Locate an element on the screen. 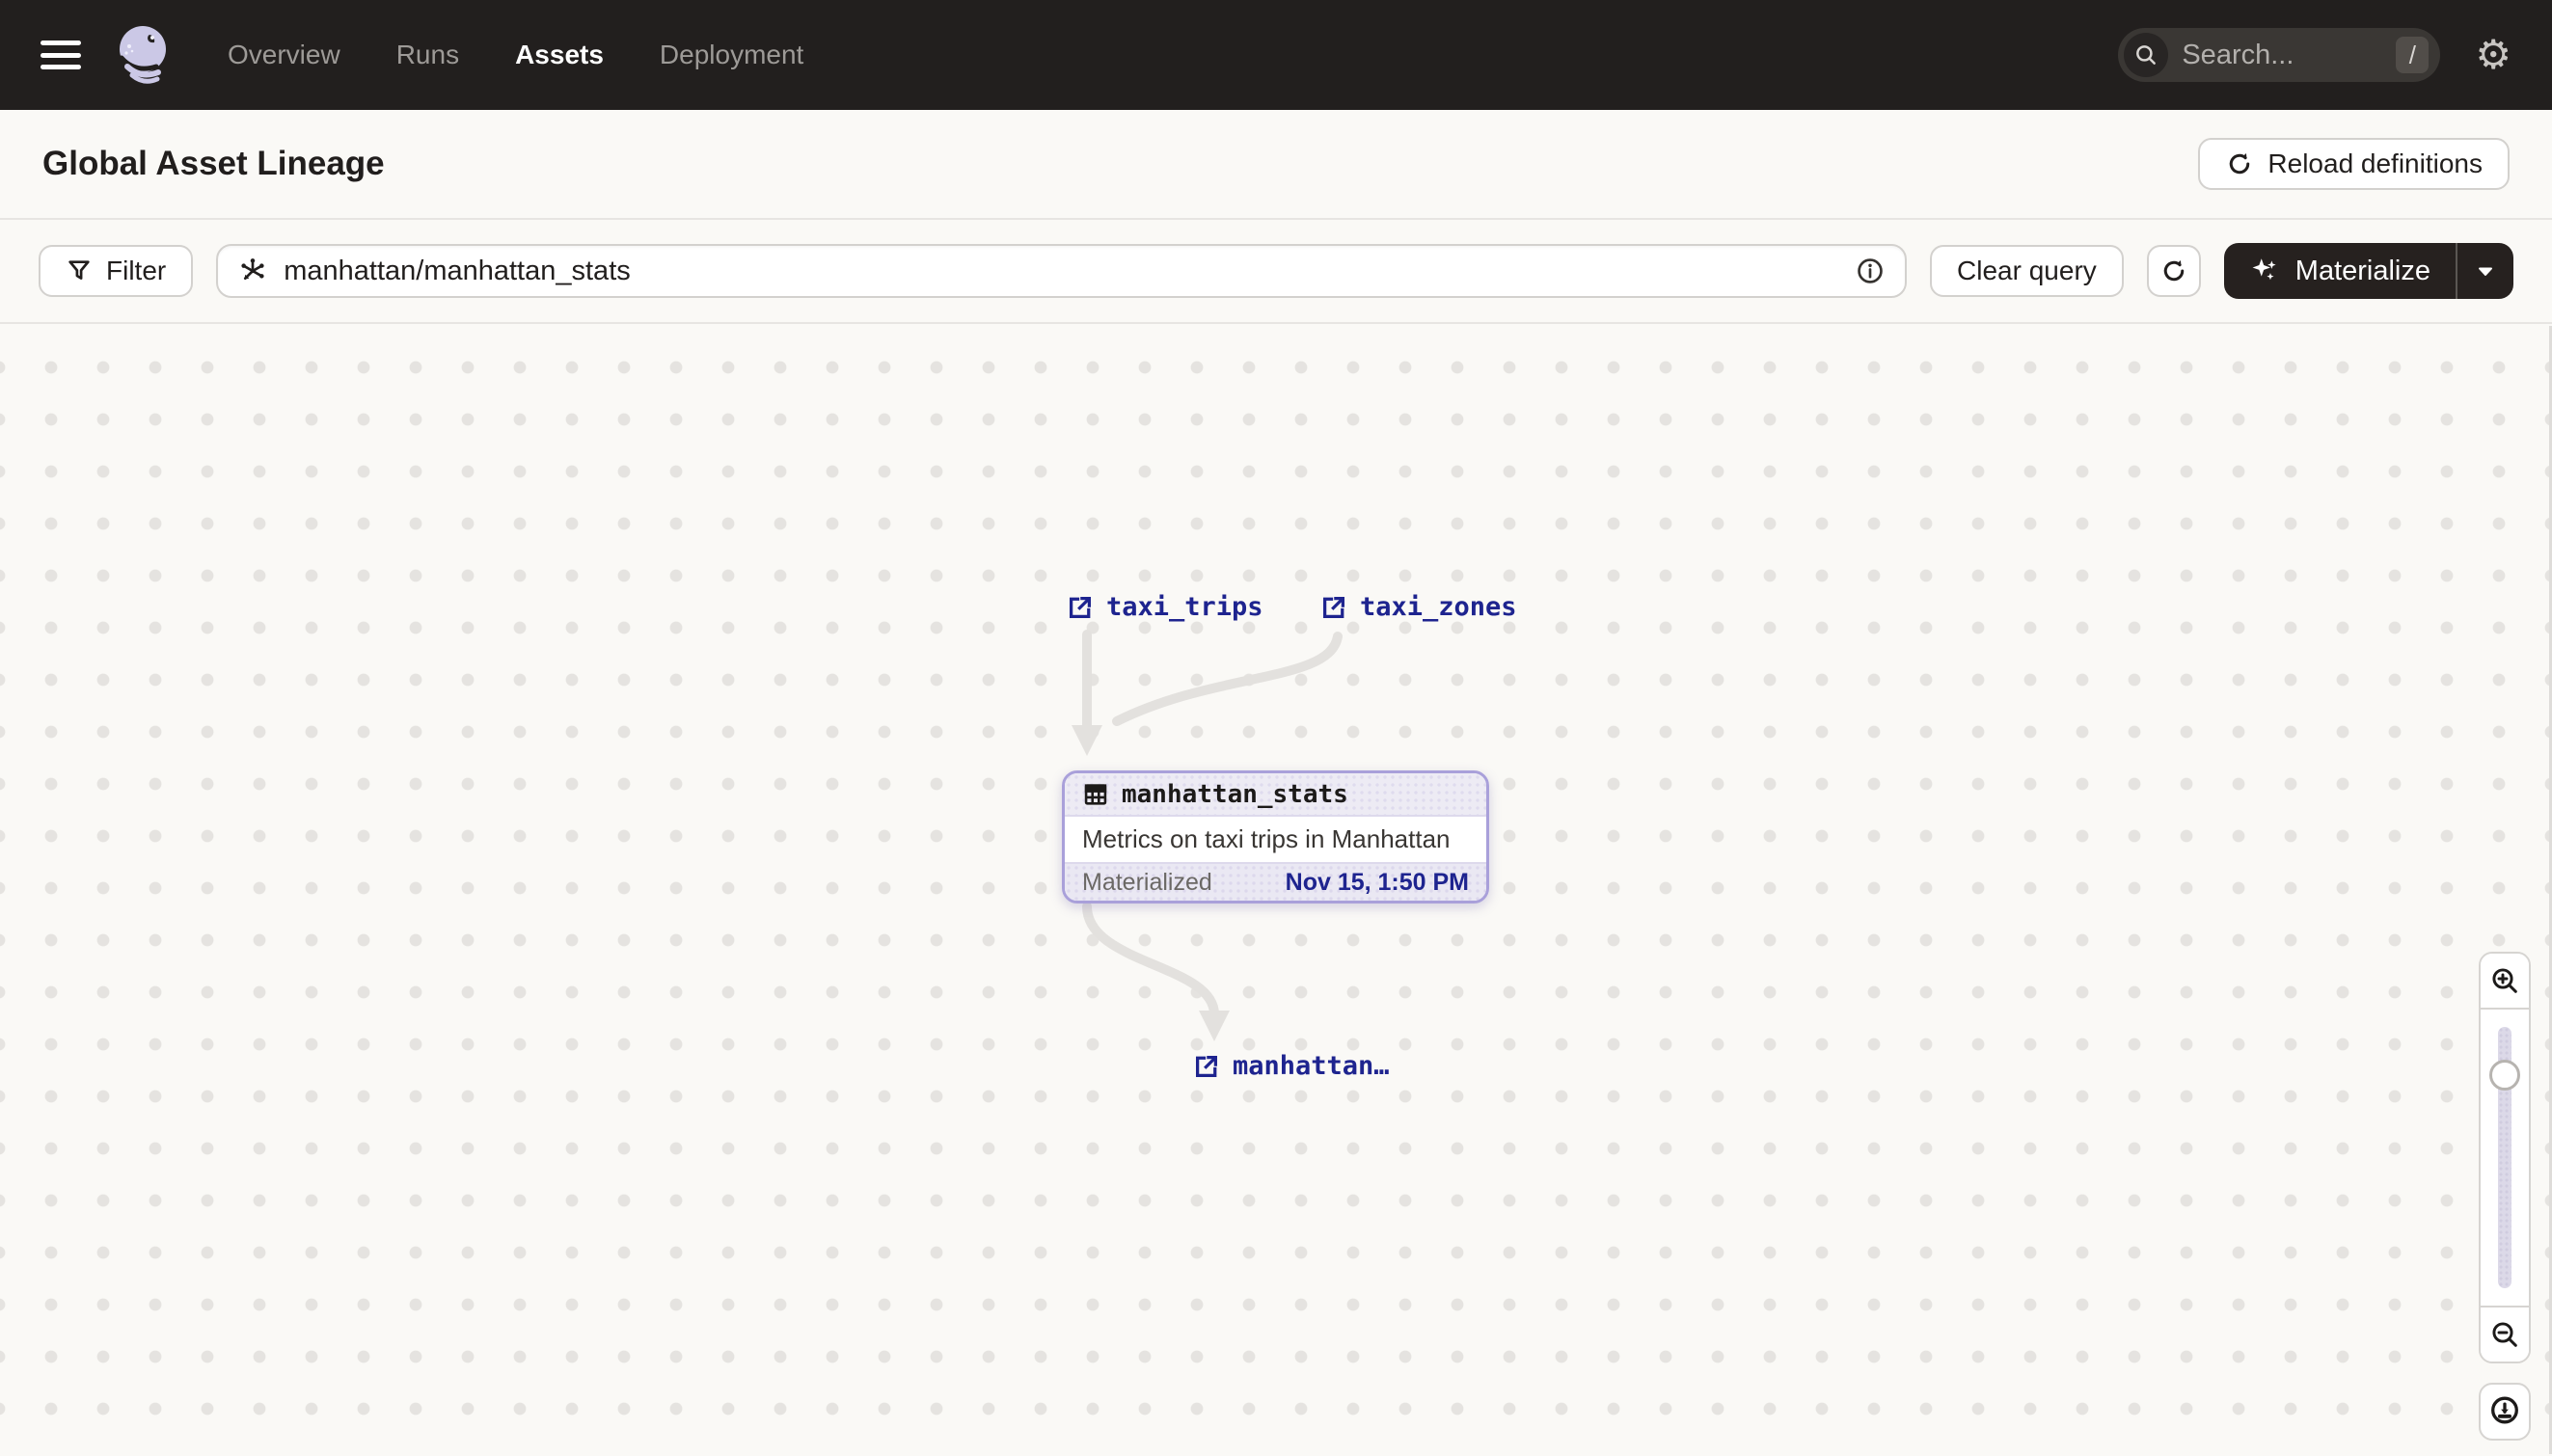 The image size is (2552, 1456). download-view-button is located at coordinates (2505, 1412).